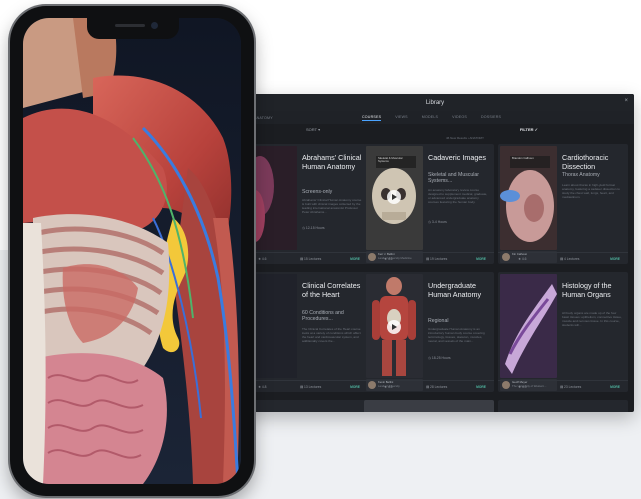 This screenshot has width=641, height=499. What do you see at coordinates (626, 101) in the screenshot?
I see `close-icon: ×` at bounding box center [626, 101].